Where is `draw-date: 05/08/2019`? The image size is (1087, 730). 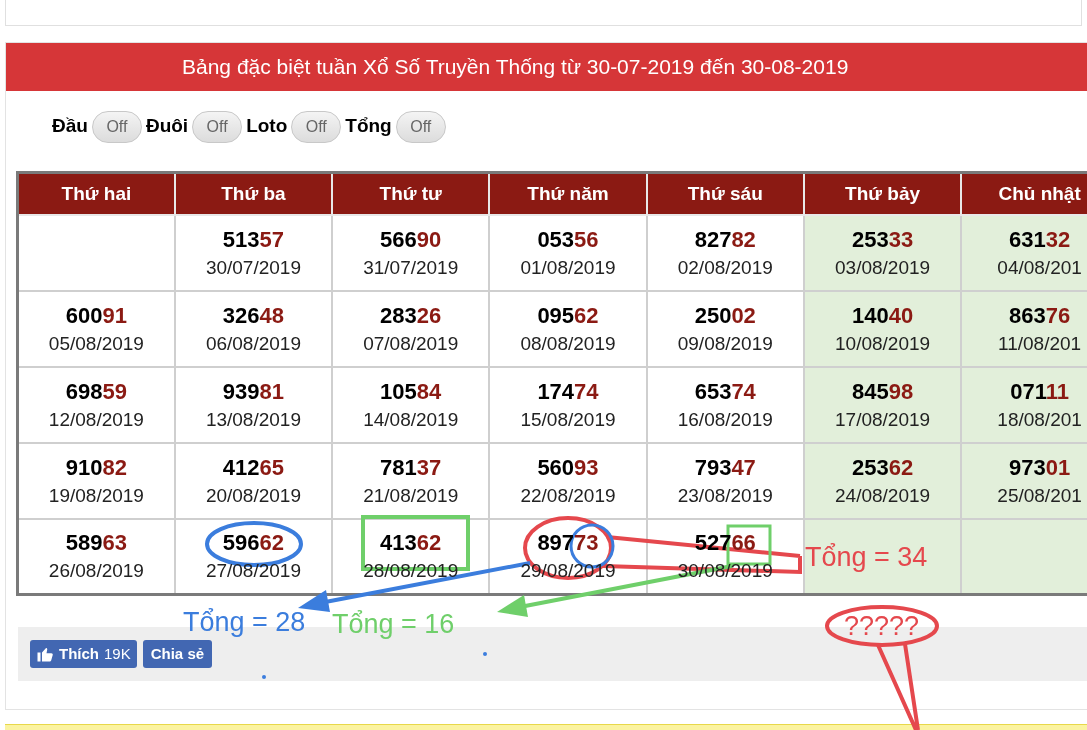
draw-date: 05/08/2019 is located at coordinates (96, 343).